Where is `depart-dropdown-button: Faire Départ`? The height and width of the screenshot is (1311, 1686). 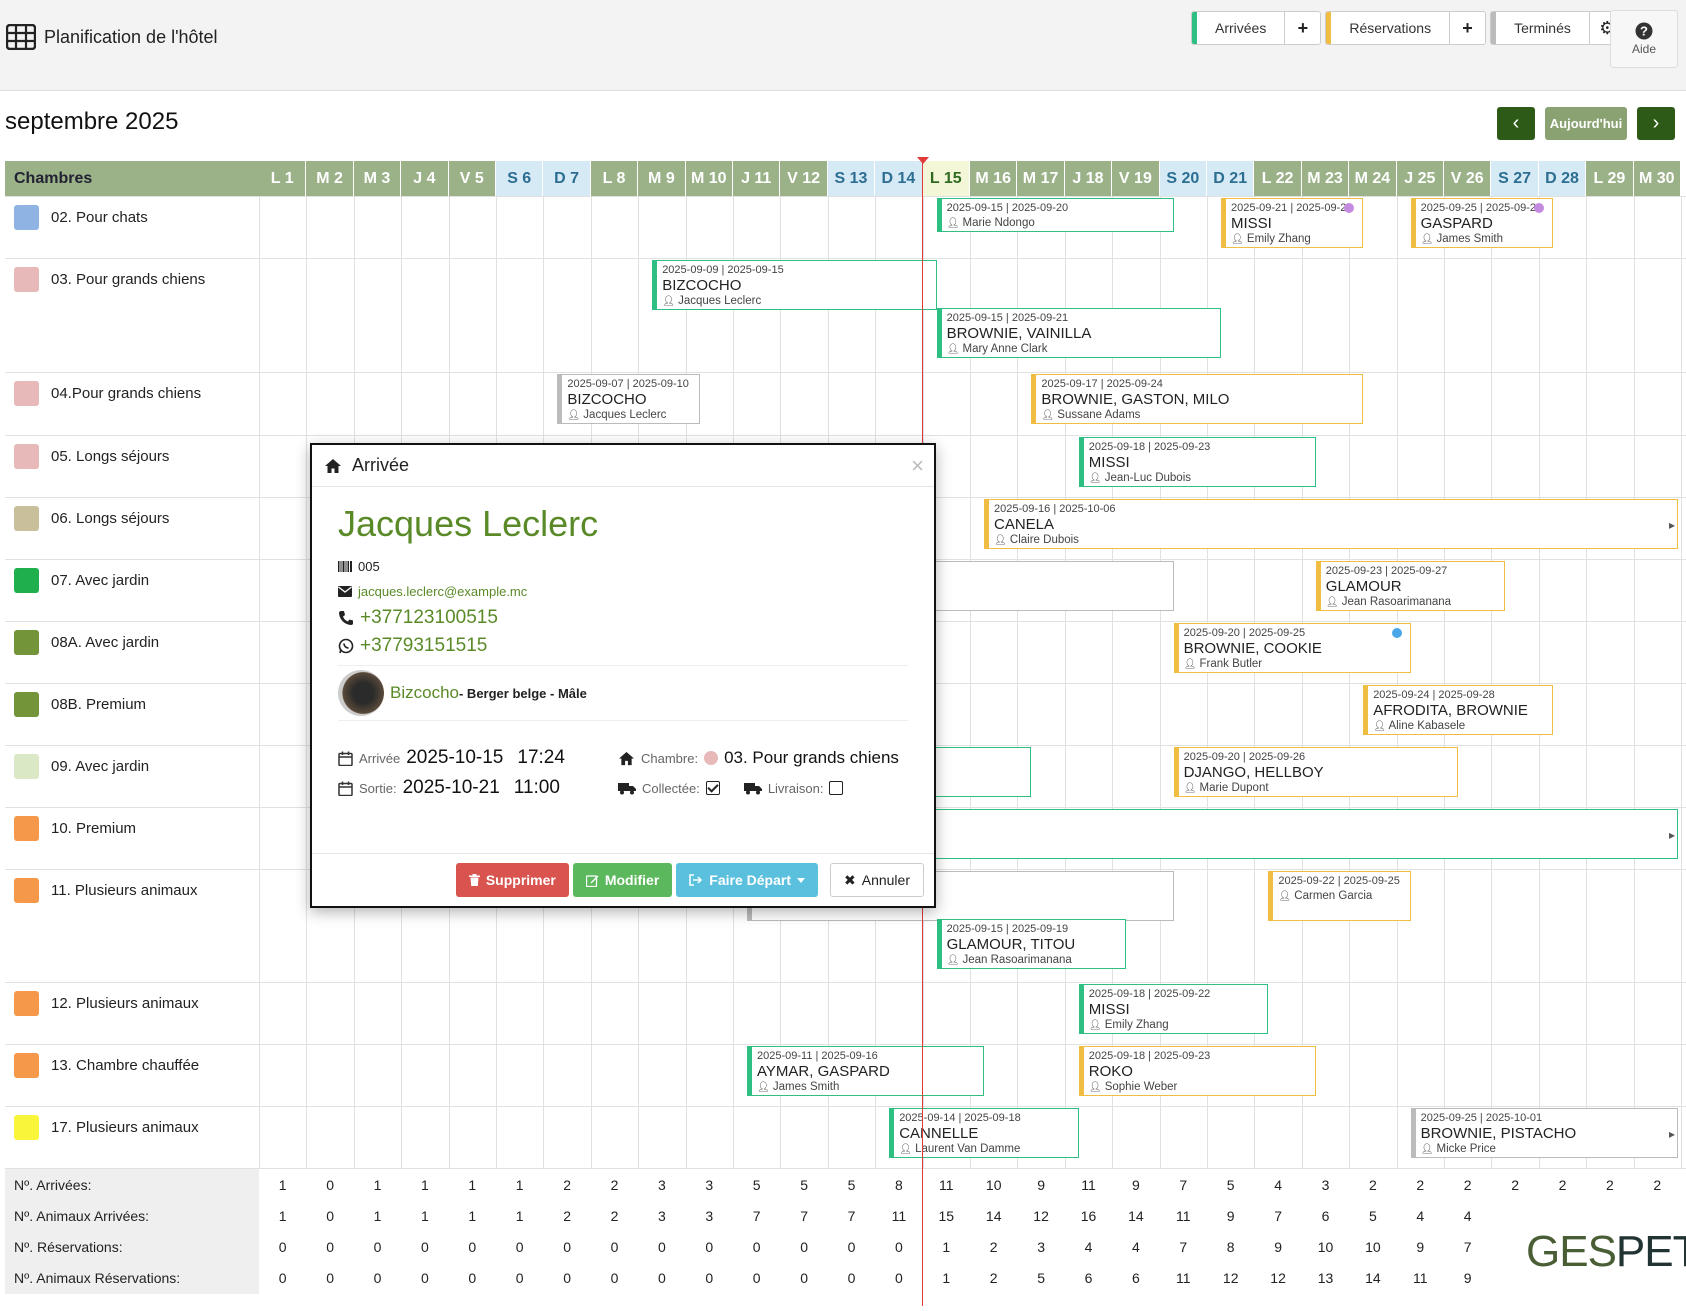 depart-dropdown-button: Faire Départ is located at coordinates (747, 880).